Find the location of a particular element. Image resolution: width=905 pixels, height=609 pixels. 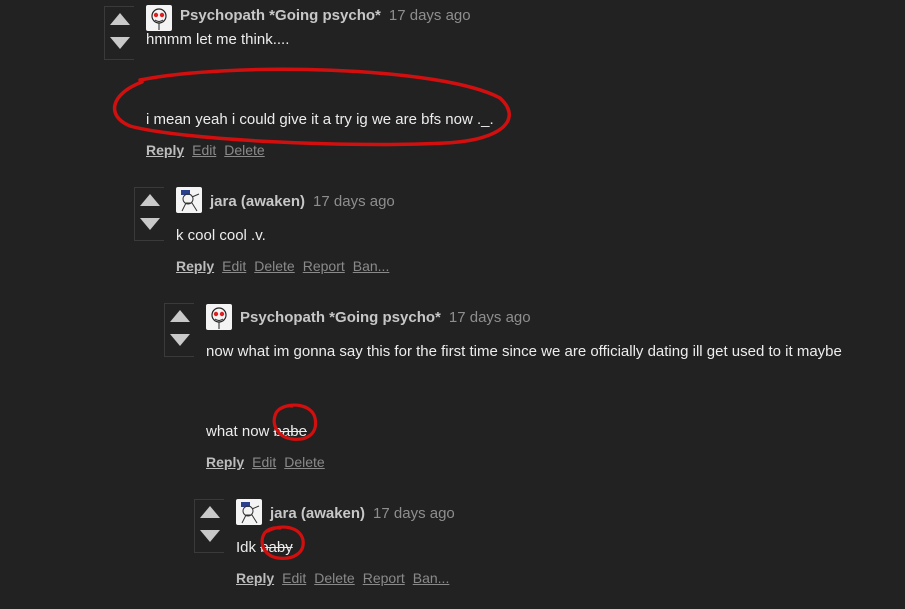

struck-text: baby is located at coordinates (276, 547).